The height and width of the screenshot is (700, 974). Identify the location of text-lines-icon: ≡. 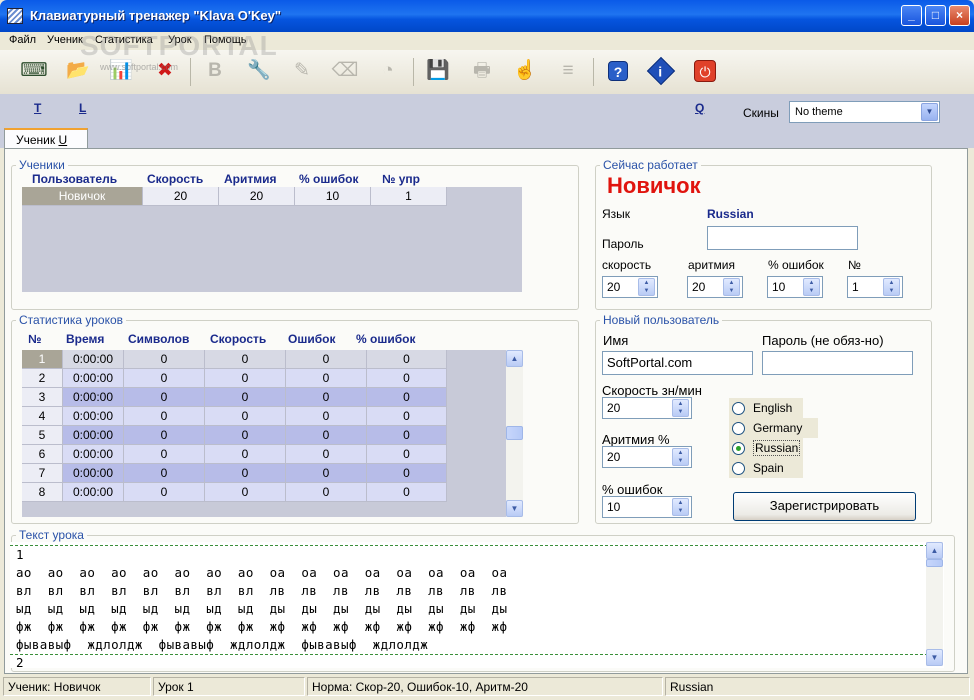
(568, 71).